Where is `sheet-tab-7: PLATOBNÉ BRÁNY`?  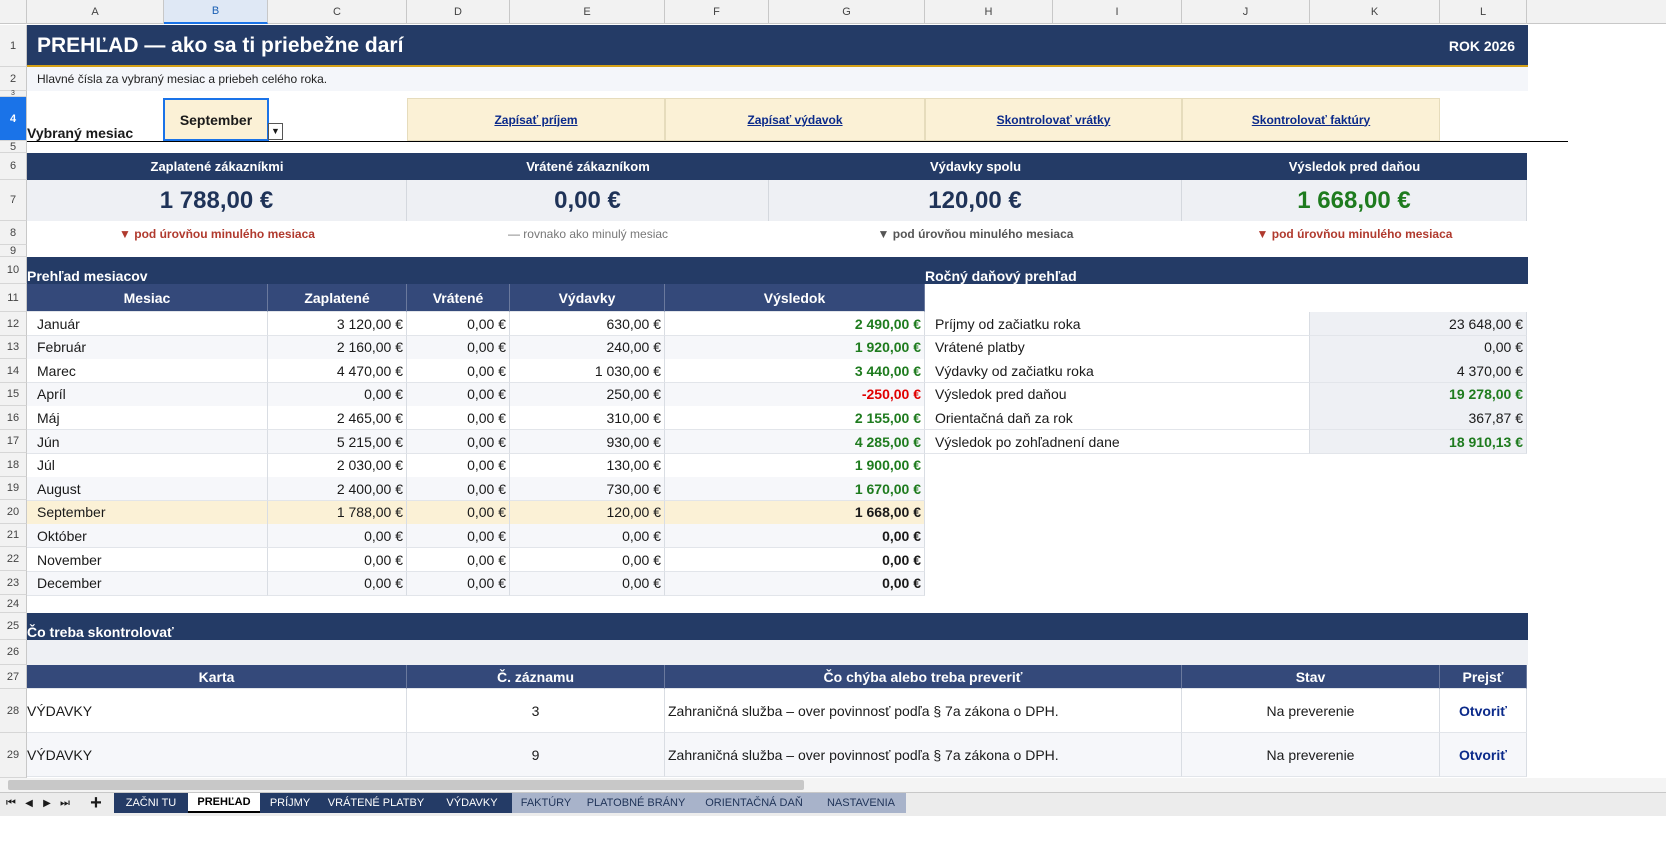
sheet-tab-7: PLATOBNÉ BRÁNY is located at coordinates (636, 803).